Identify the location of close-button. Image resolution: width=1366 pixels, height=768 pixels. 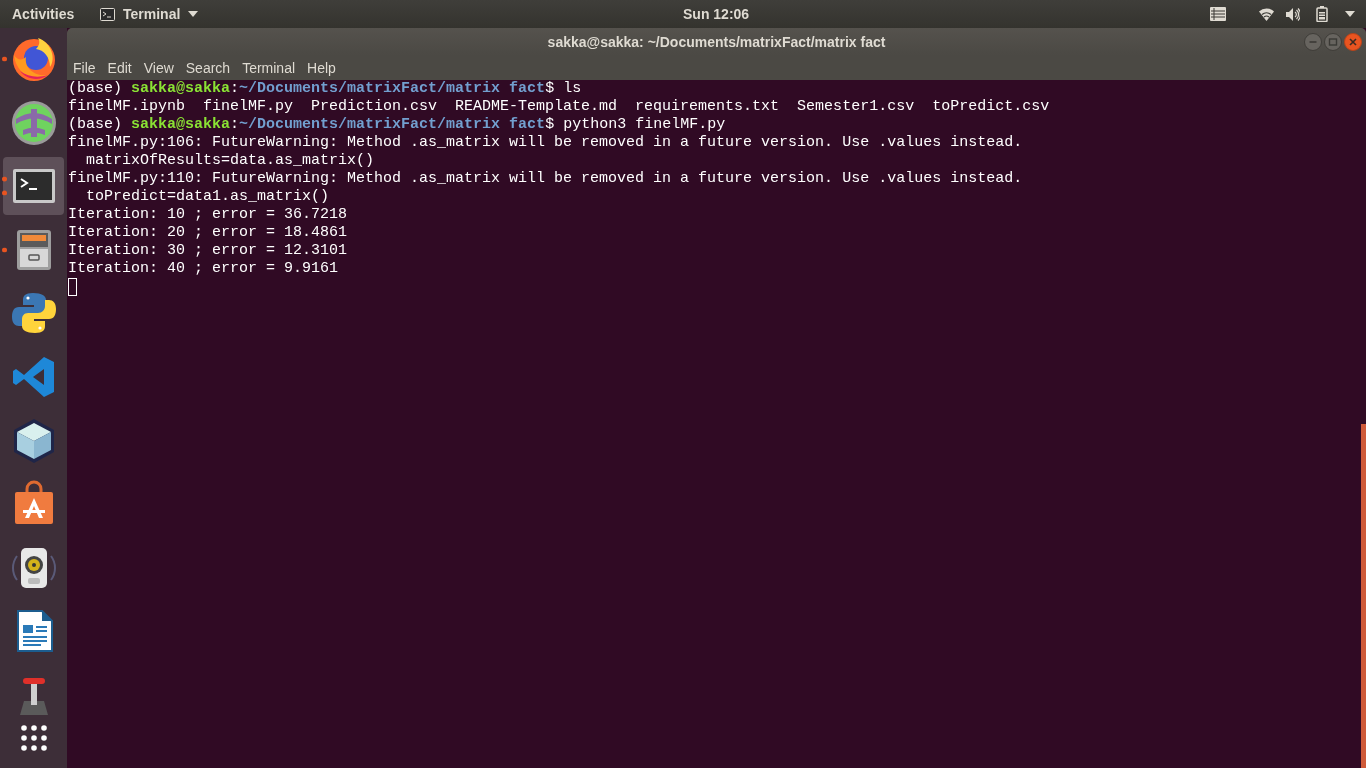
(1353, 41).